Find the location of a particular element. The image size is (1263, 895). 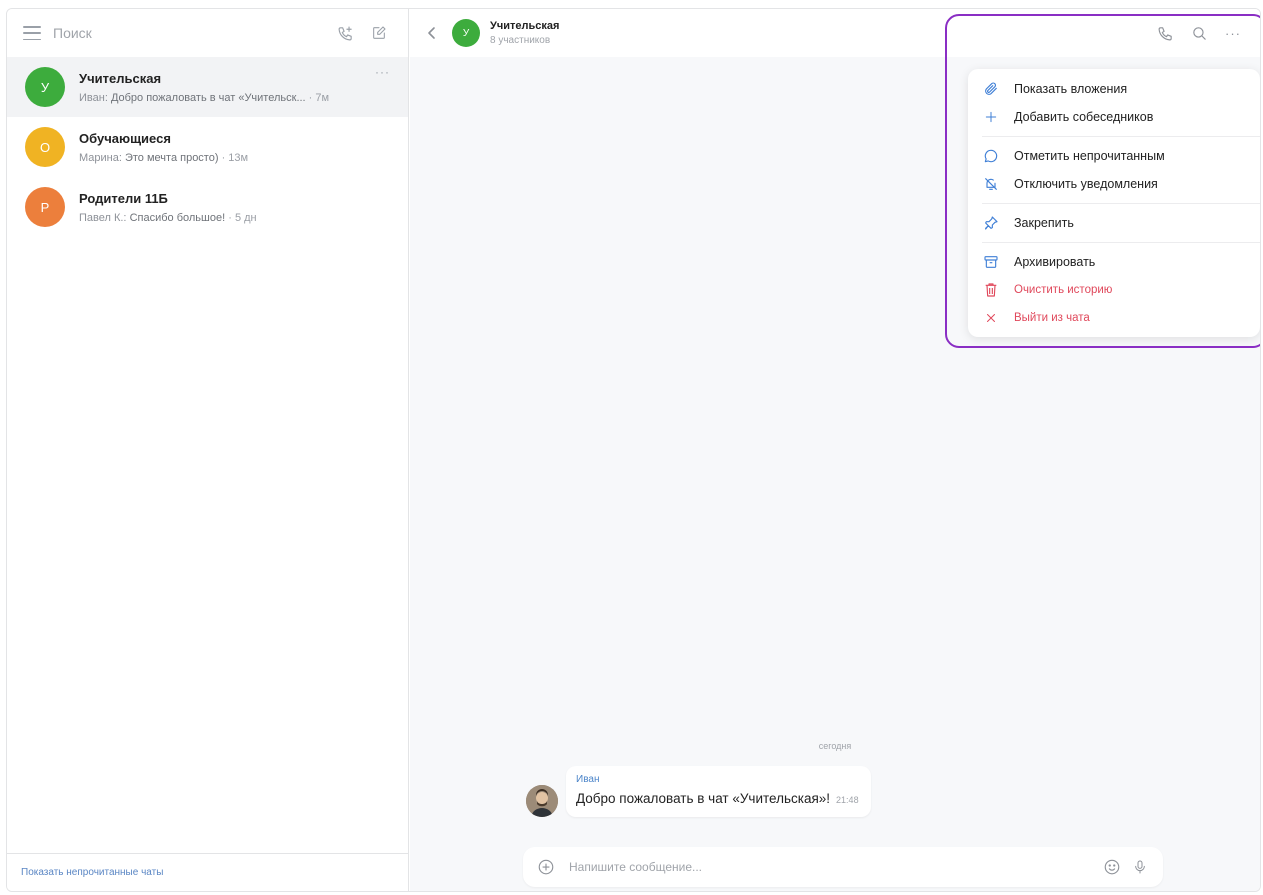

emoji-button is located at coordinates (1112, 867).